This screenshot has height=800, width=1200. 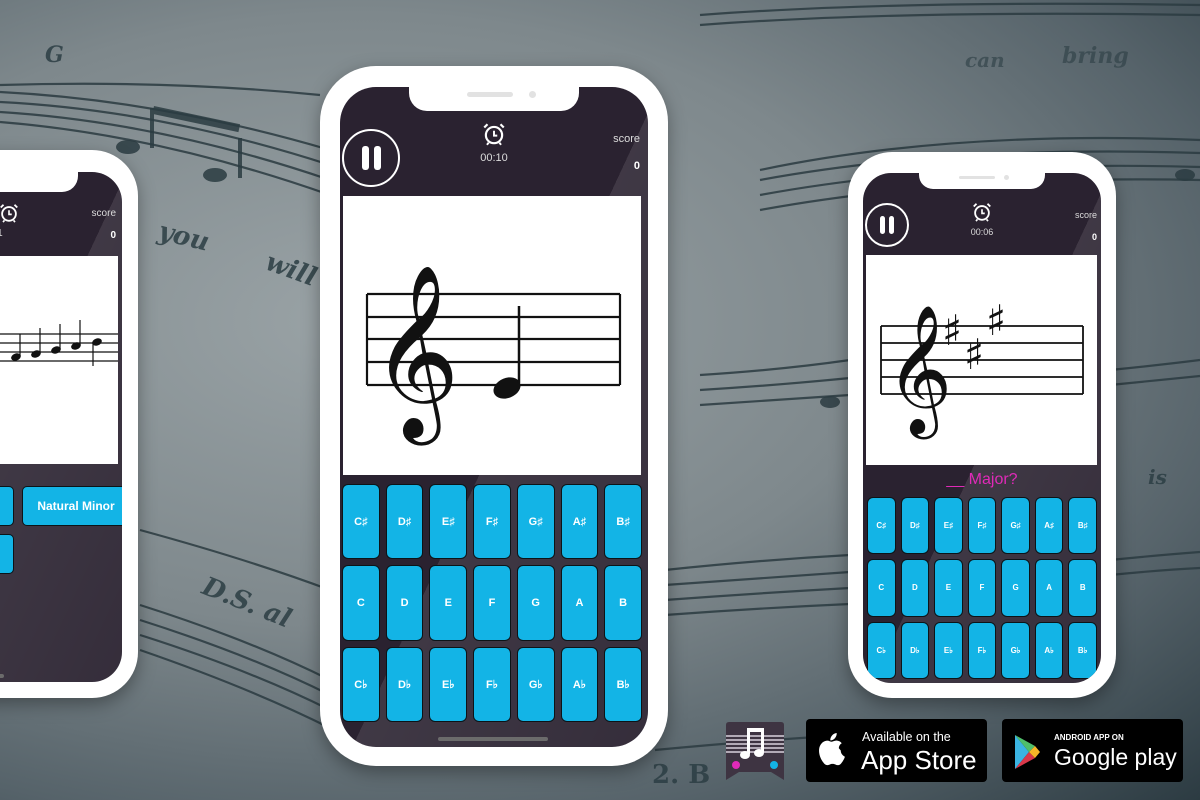 I want to click on timer-text: 00:06, so click(x=982, y=232).